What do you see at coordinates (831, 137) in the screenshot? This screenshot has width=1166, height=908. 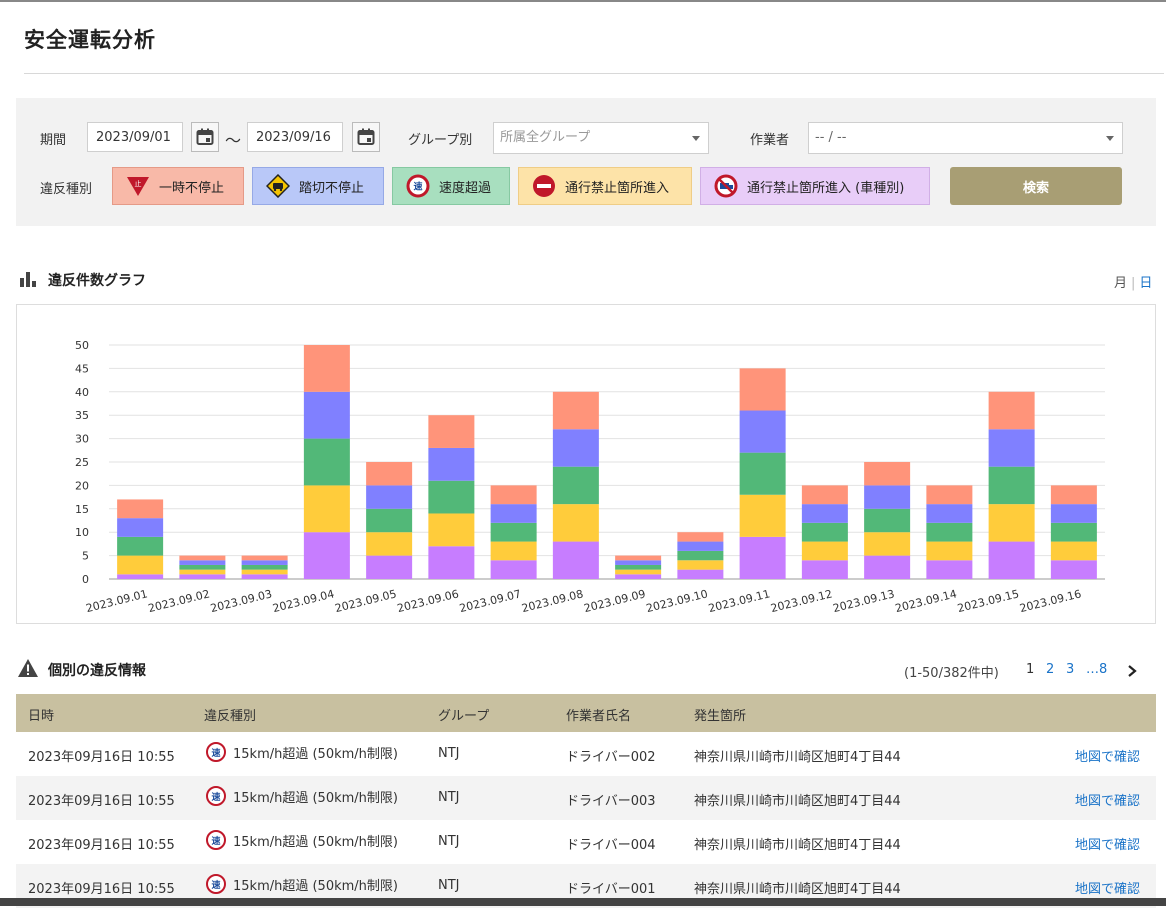 I see `worker-select-value: -- / --` at bounding box center [831, 137].